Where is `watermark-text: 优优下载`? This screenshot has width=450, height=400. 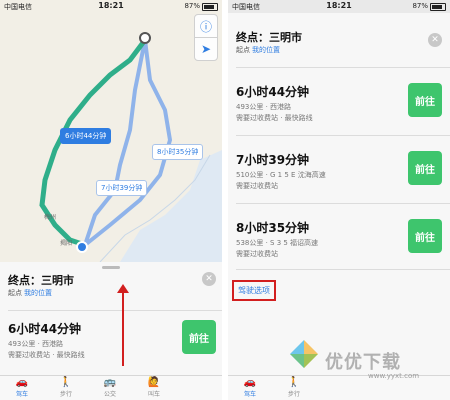
watermark-text: 优优下载 is located at coordinates (363, 362).